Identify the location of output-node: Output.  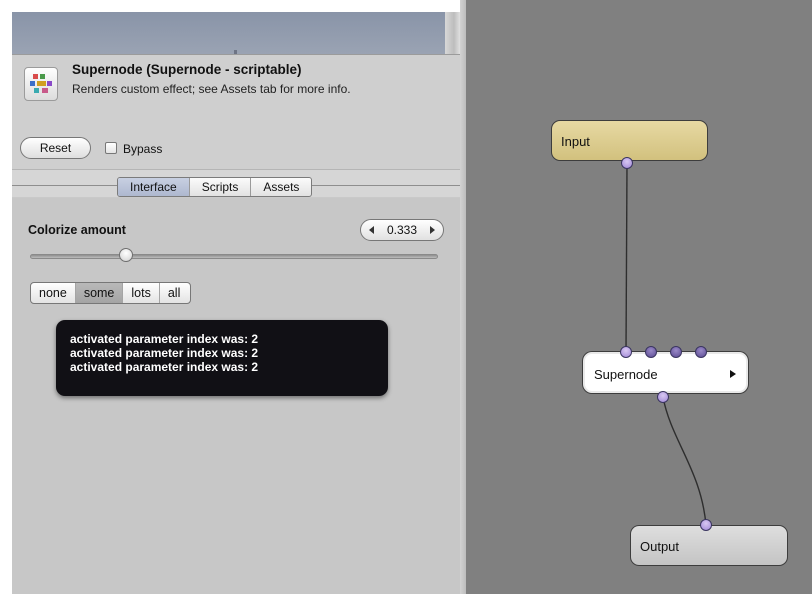
(709, 545).